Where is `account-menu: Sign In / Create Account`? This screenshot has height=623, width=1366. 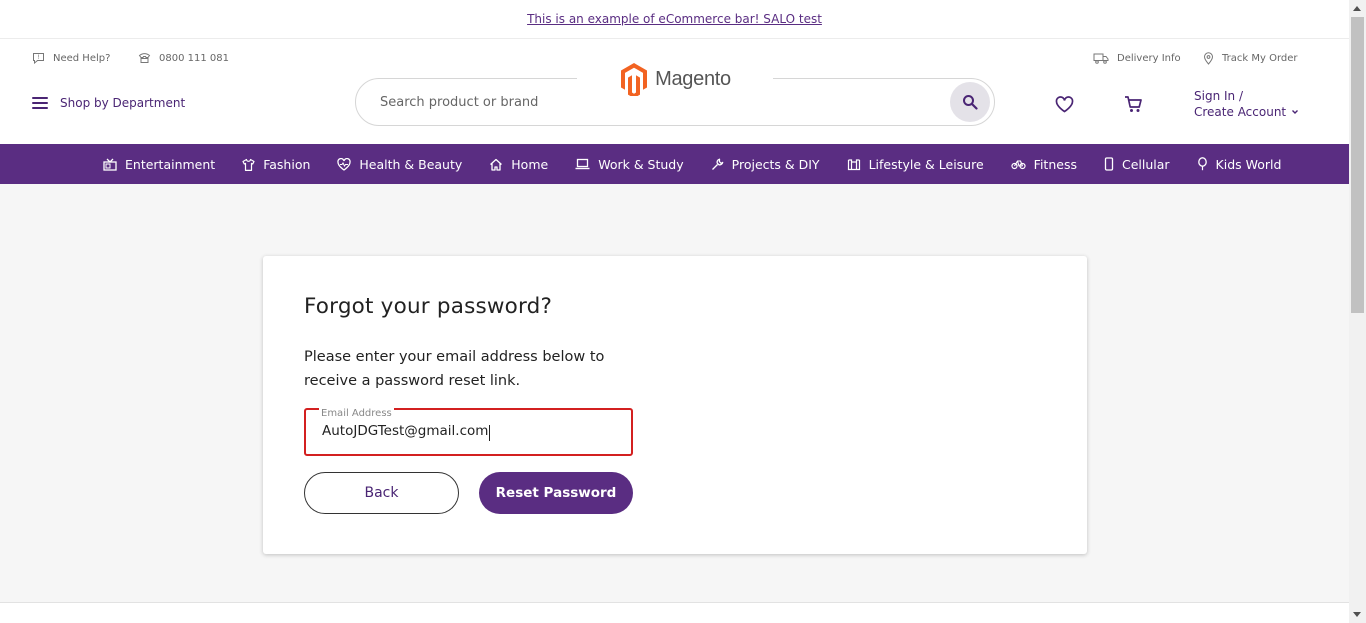 account-menu: Sign In / Create Account is located at coordinates (1246, 104).